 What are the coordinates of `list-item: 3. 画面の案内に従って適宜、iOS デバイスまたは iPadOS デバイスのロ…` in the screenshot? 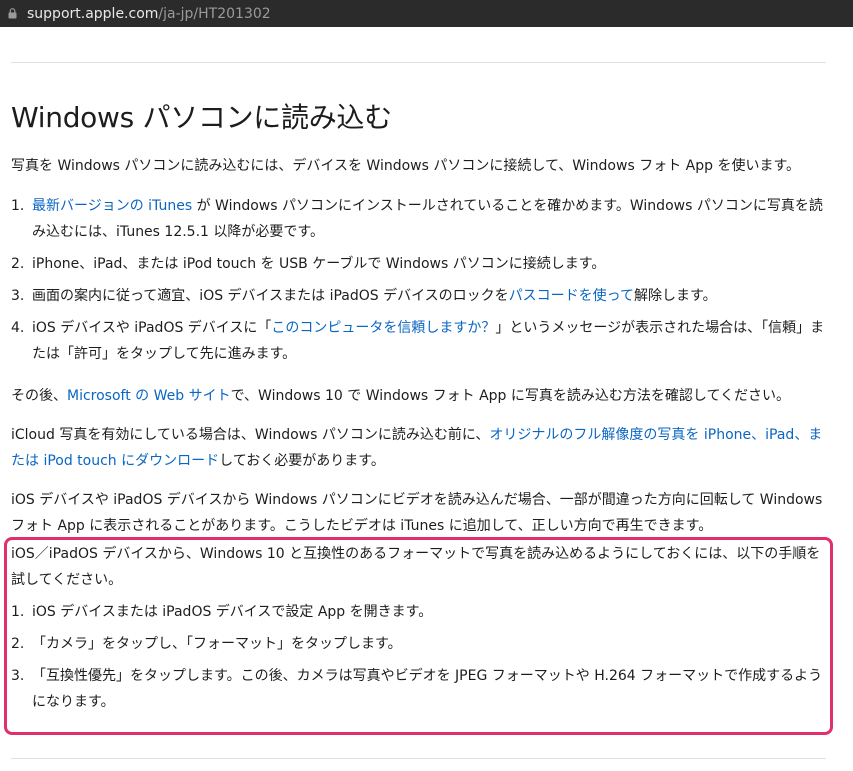 It's located at (421, 296).